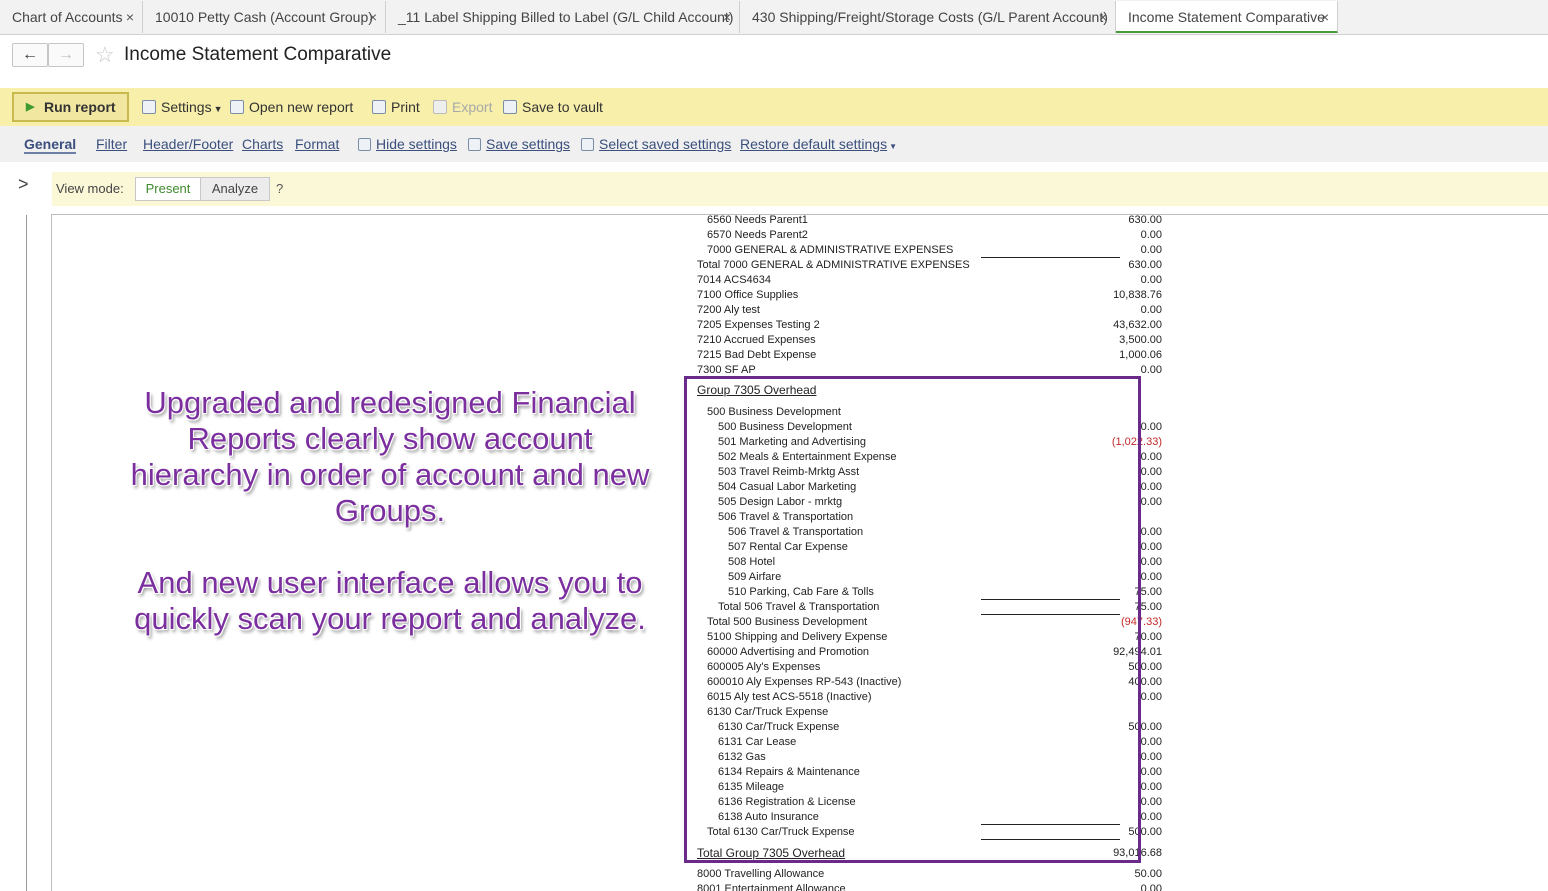 The height and width of the screenshot is (891, 1548). What do you see at coordinates (800, 340) in the screenshot?
I see `report-row: 7210 Accrued Expenses 3,500.00` at bounding box center [800, 340].